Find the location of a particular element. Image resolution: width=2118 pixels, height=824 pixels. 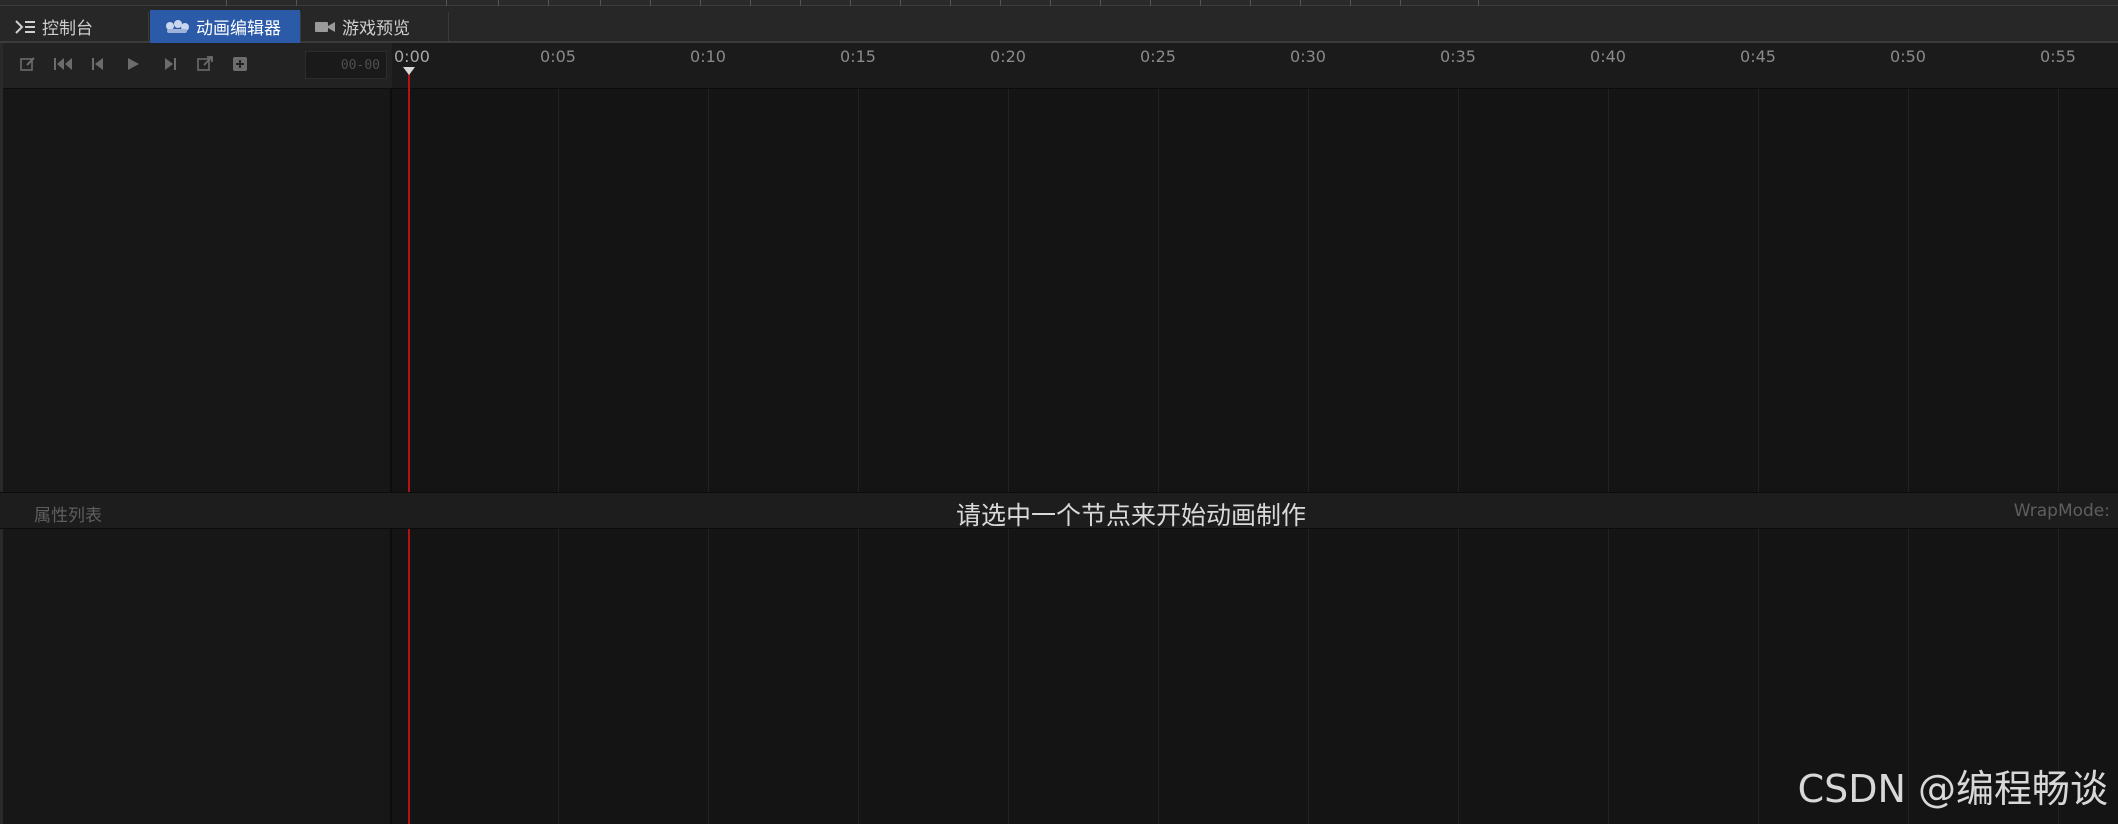

camera-icon is located at coordinates (325, 27).